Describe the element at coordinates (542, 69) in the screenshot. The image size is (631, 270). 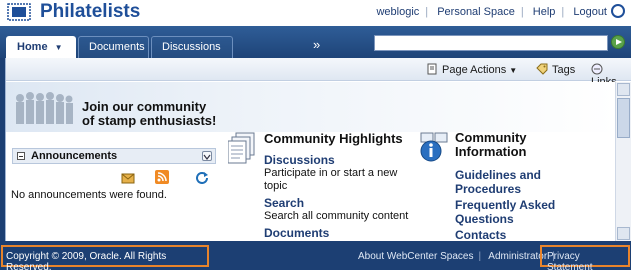
I see `tag-icon` at that location.